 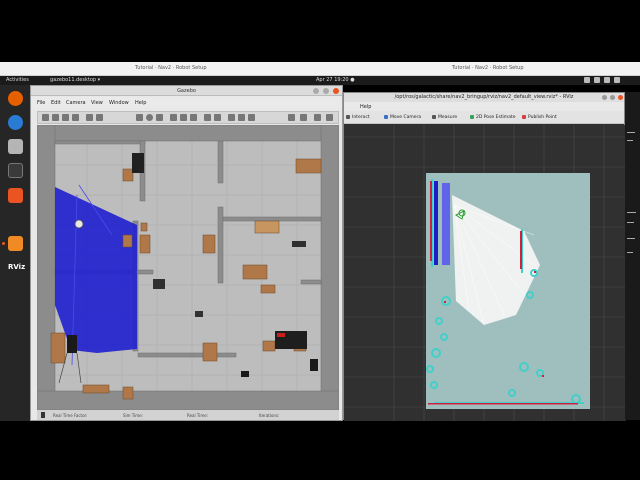 I want to click on rviz-icon: RViz, so click(x=16, y=267).